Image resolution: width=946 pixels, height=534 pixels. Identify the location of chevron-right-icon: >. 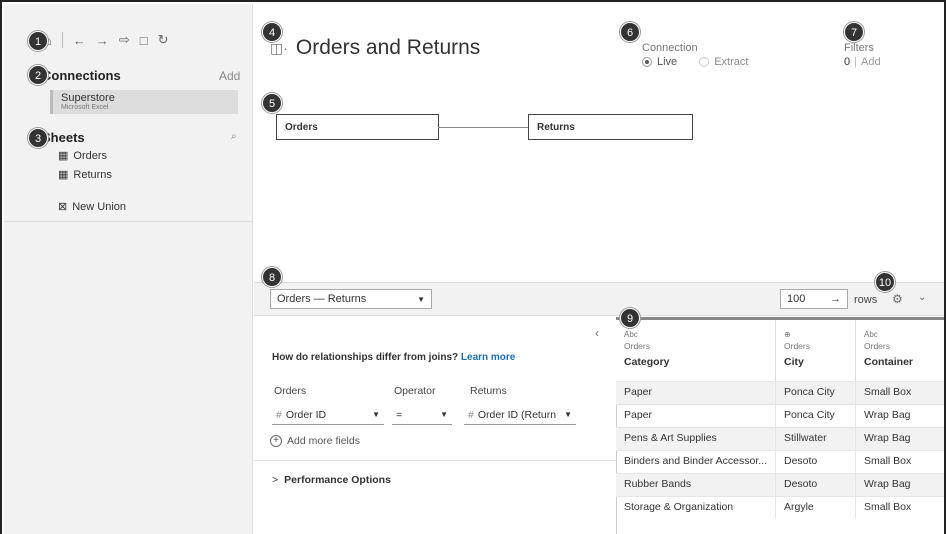
(275, 480).